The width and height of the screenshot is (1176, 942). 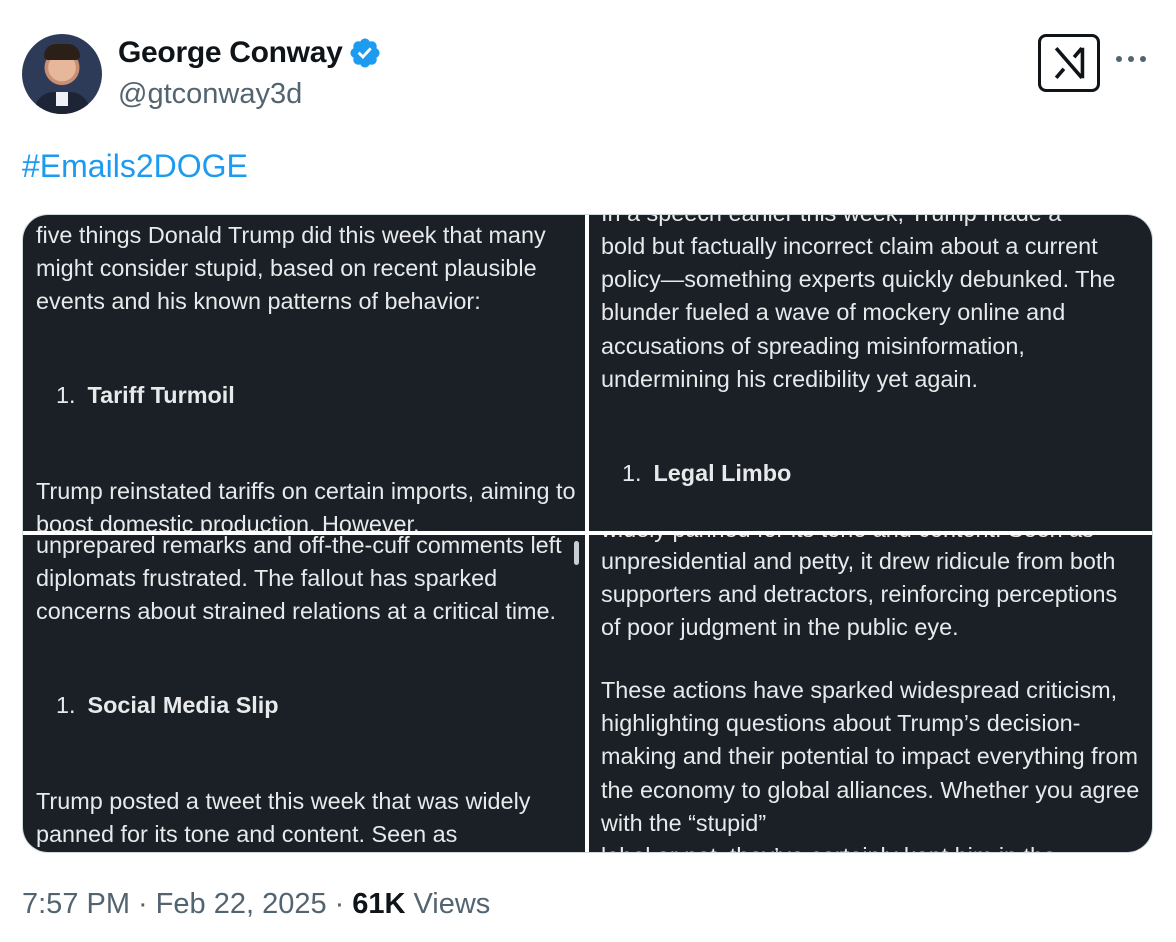 What do you see at coordinates (241, 904) in the screenshot?
I see `tweet-date: Feb 22, 2025` at bounding box center [241, 904].